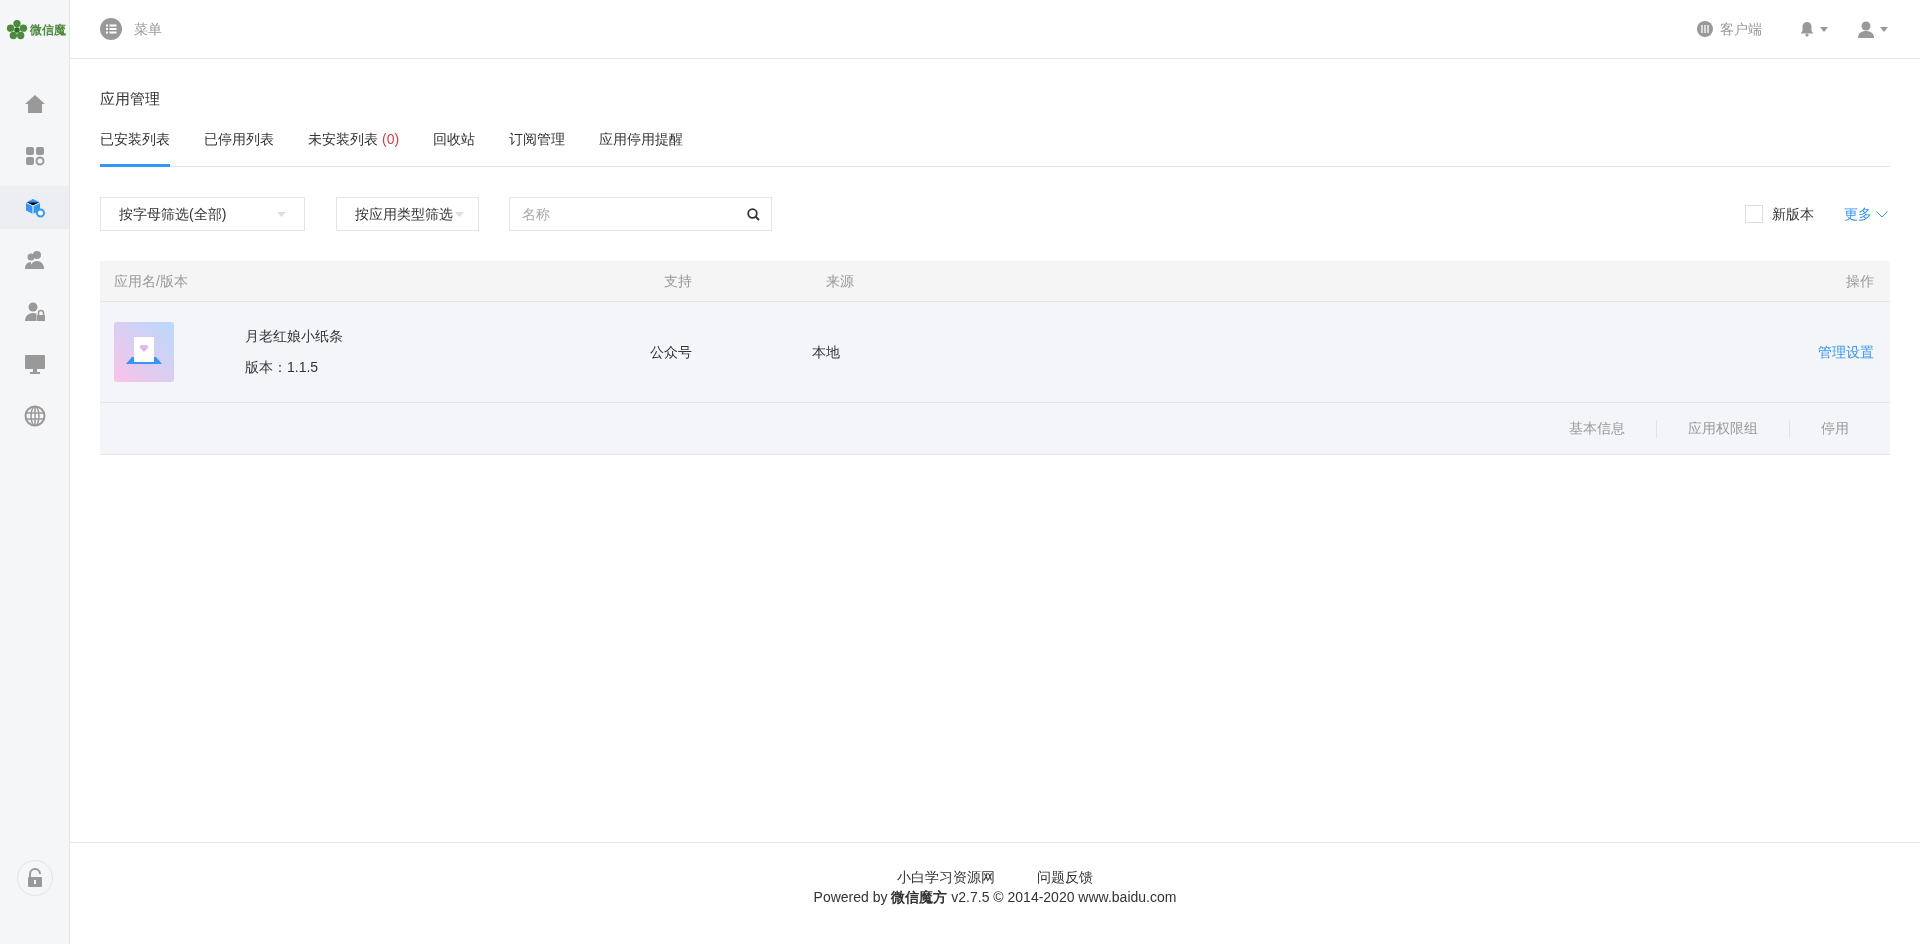 This screenshot has width=1920, height=944. Describe the element at coordinates (1754, 214) in the screenshot. I see `checkbox` at that location.